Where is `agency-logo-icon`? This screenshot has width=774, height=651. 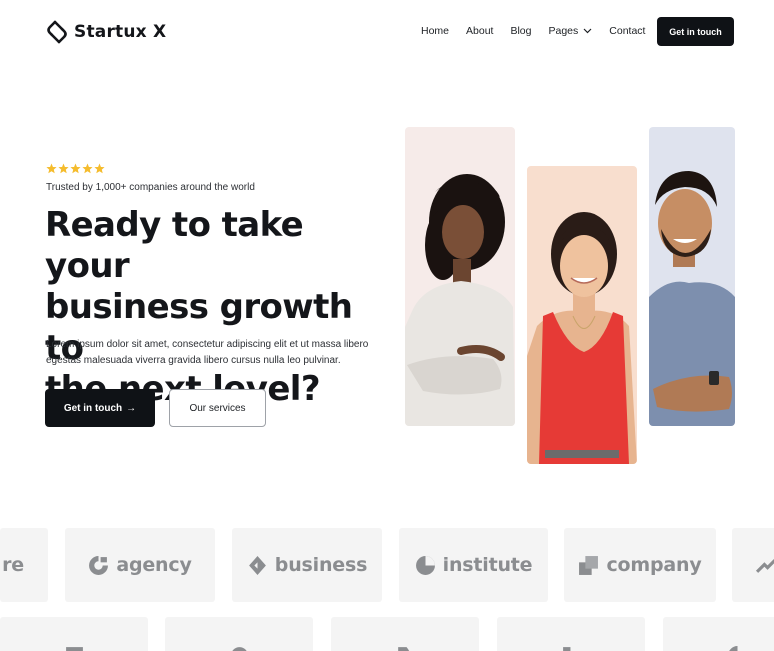
agency-logo-icon is located at coordinates (99, 565).